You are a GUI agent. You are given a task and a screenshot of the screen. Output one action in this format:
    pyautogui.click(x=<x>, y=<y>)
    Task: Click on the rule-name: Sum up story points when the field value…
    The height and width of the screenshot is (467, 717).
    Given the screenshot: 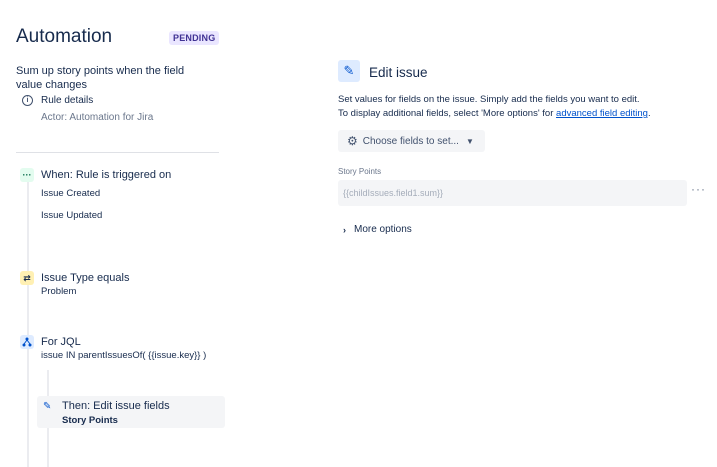 What is the action you would take?
    pyautogui.click(x=111, y=78)
    